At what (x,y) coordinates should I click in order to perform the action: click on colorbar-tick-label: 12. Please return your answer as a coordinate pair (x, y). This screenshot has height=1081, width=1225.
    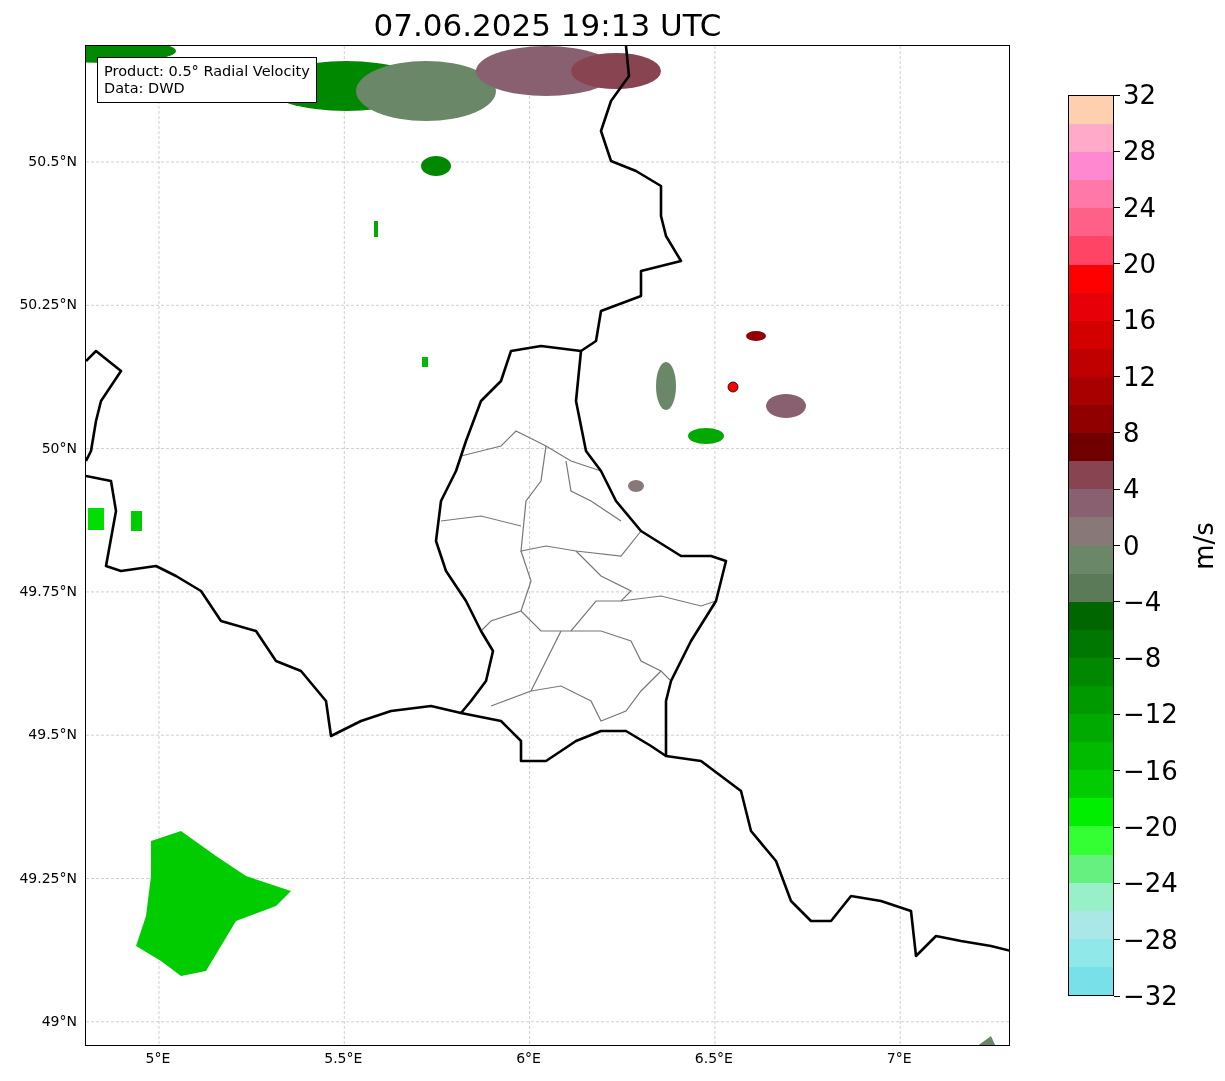
    Looking at the image, I should click on (1135, 376).